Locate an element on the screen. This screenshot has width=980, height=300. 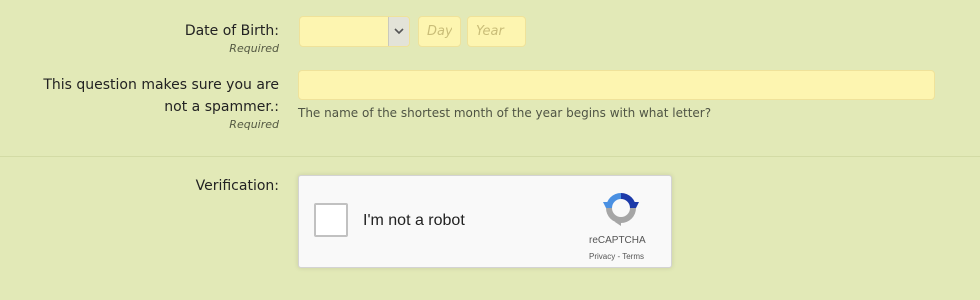
dob-required-note: Required is located at coordinates (254, 48).